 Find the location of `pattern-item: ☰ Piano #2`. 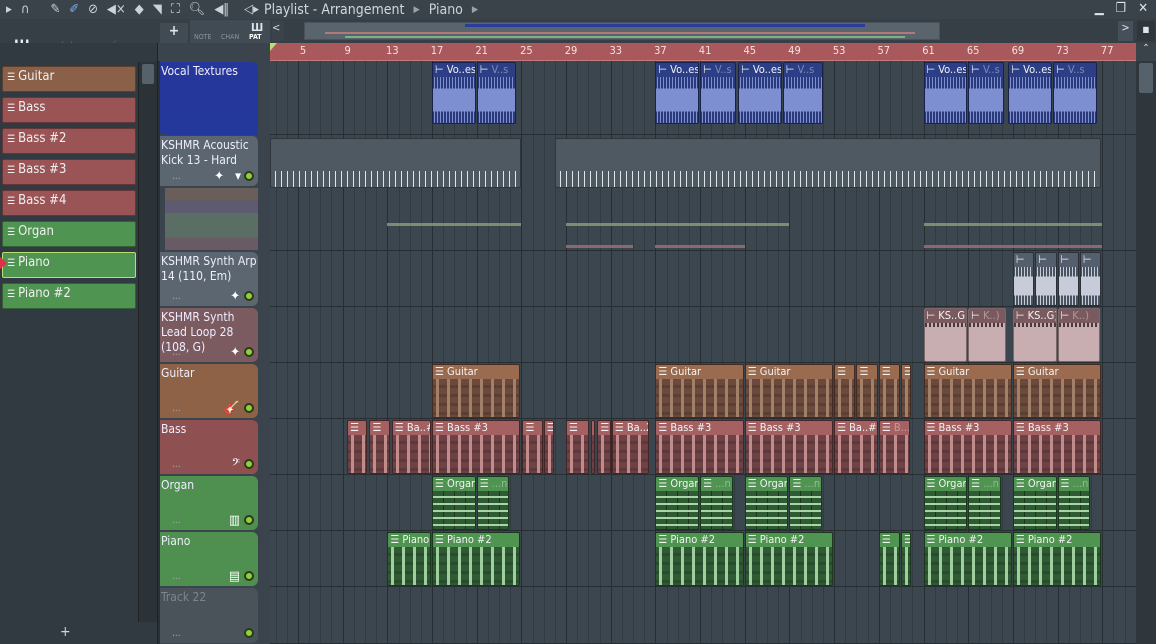

pattern-item: ☰ Piano #2 is located at coordinates (69, 296).